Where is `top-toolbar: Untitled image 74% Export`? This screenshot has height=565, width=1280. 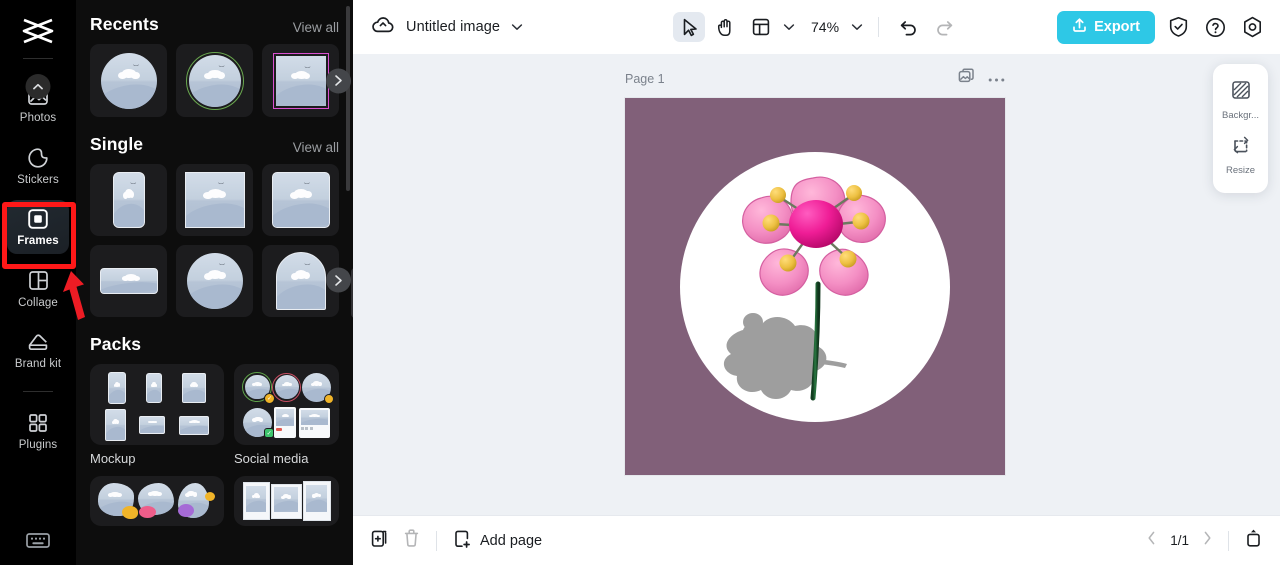 top-toolbar: Untitled image 74% Export is located at coordinates (816, 27).